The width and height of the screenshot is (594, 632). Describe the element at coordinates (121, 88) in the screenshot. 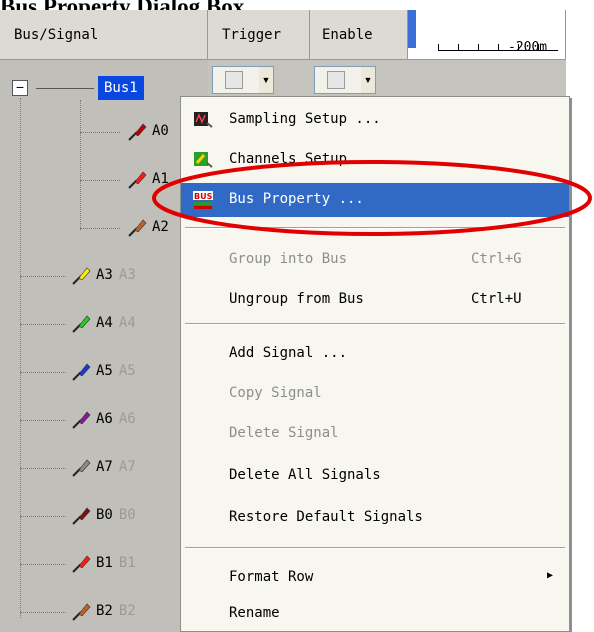

I see `bus-label: Bus1` at that location.